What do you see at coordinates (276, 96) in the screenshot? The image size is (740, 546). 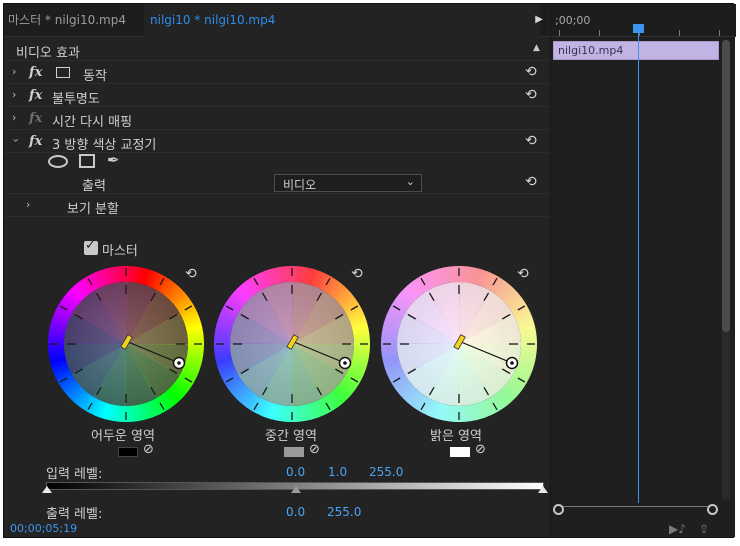 I see `effect-row-opacity: › fx 불투명도 ⟲` at bounding box center [276, 96].